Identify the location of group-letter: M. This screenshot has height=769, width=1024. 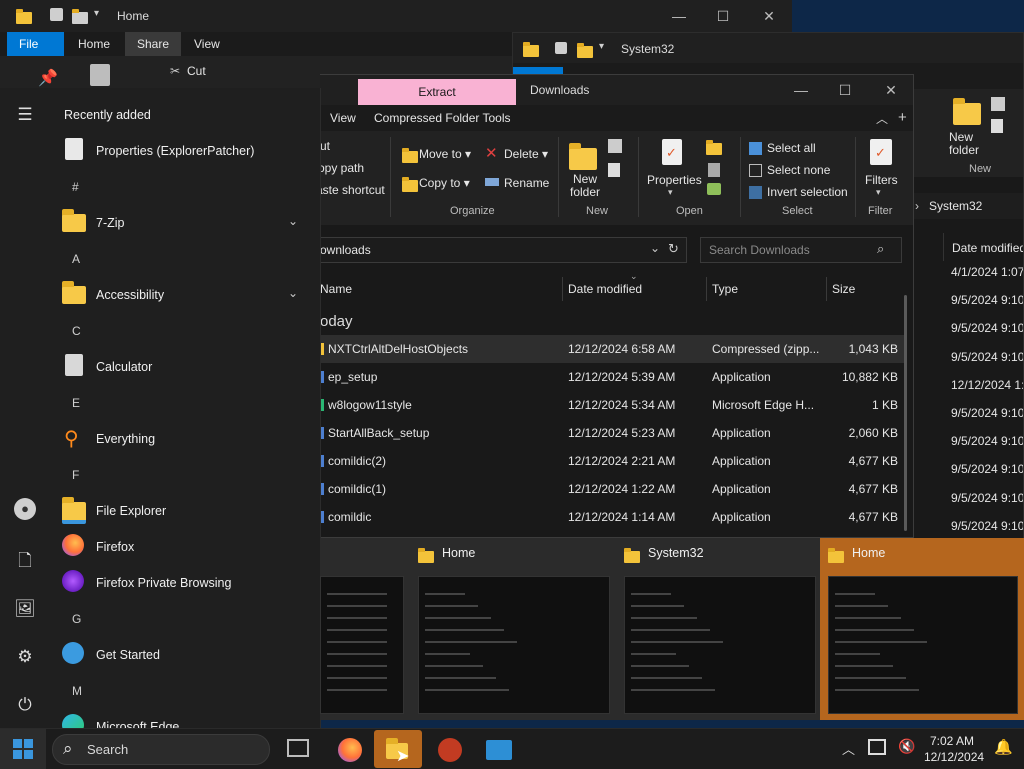
(77, 691).